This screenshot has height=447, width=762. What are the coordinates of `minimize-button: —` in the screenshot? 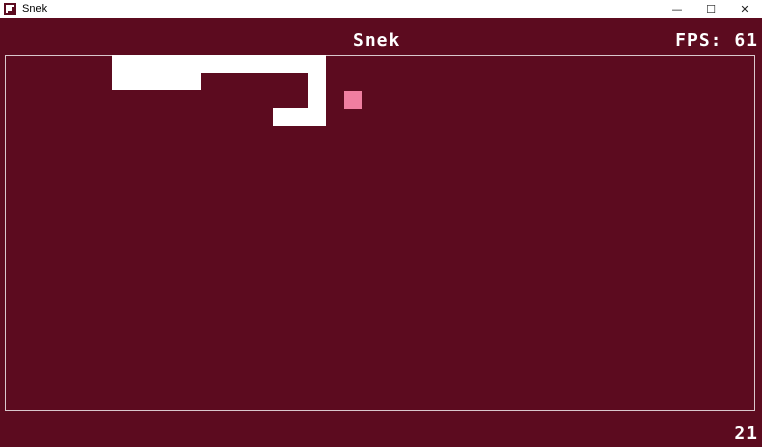 It's located at (677, 9).